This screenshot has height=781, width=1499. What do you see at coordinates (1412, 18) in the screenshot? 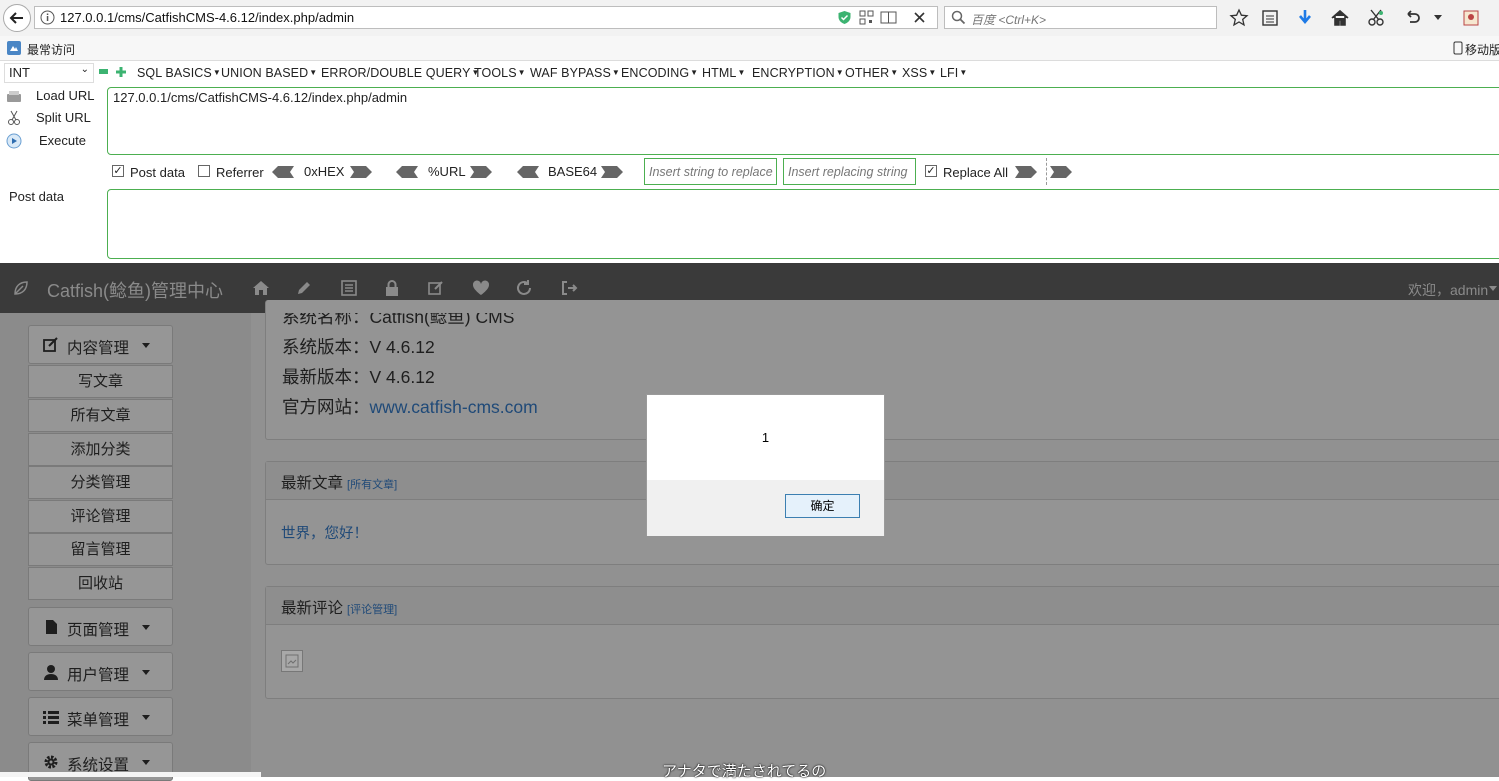
I see `undo-icon` at bounding box center [1412, 18].